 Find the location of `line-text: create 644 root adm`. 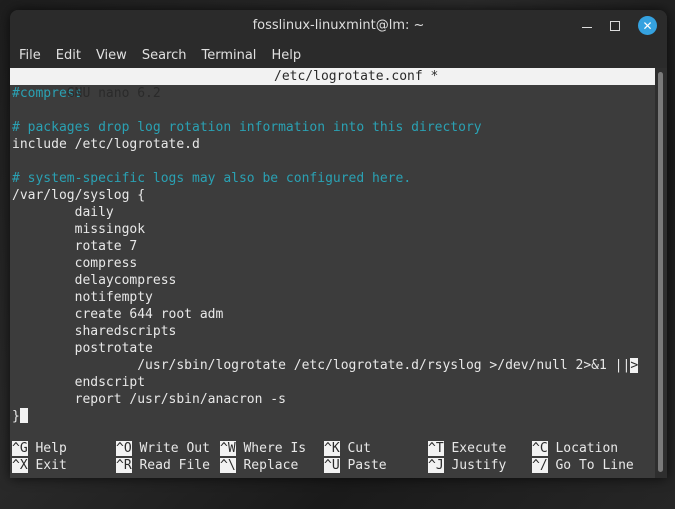

line-text: create 644 root adm is located at coordinates (118, 314).